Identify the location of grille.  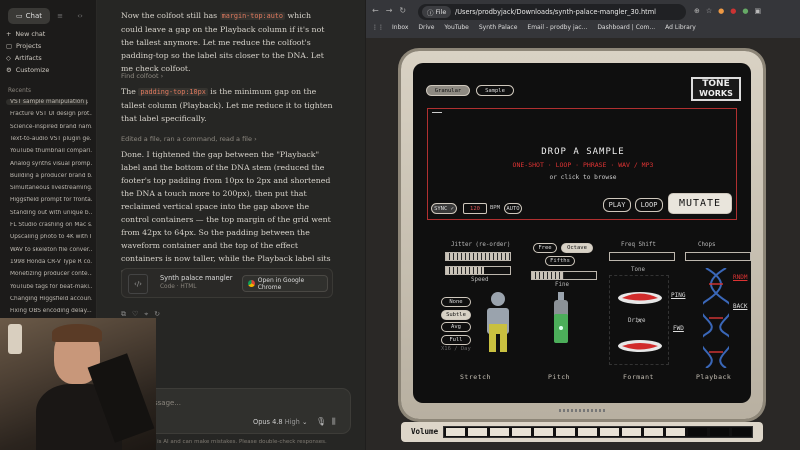
(582, 410).